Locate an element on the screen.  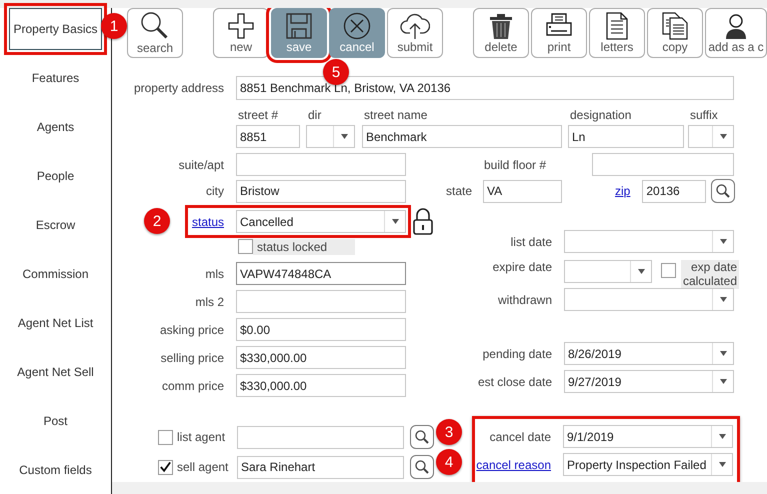
toolbar-button: search is located at coordinates (155, 33).